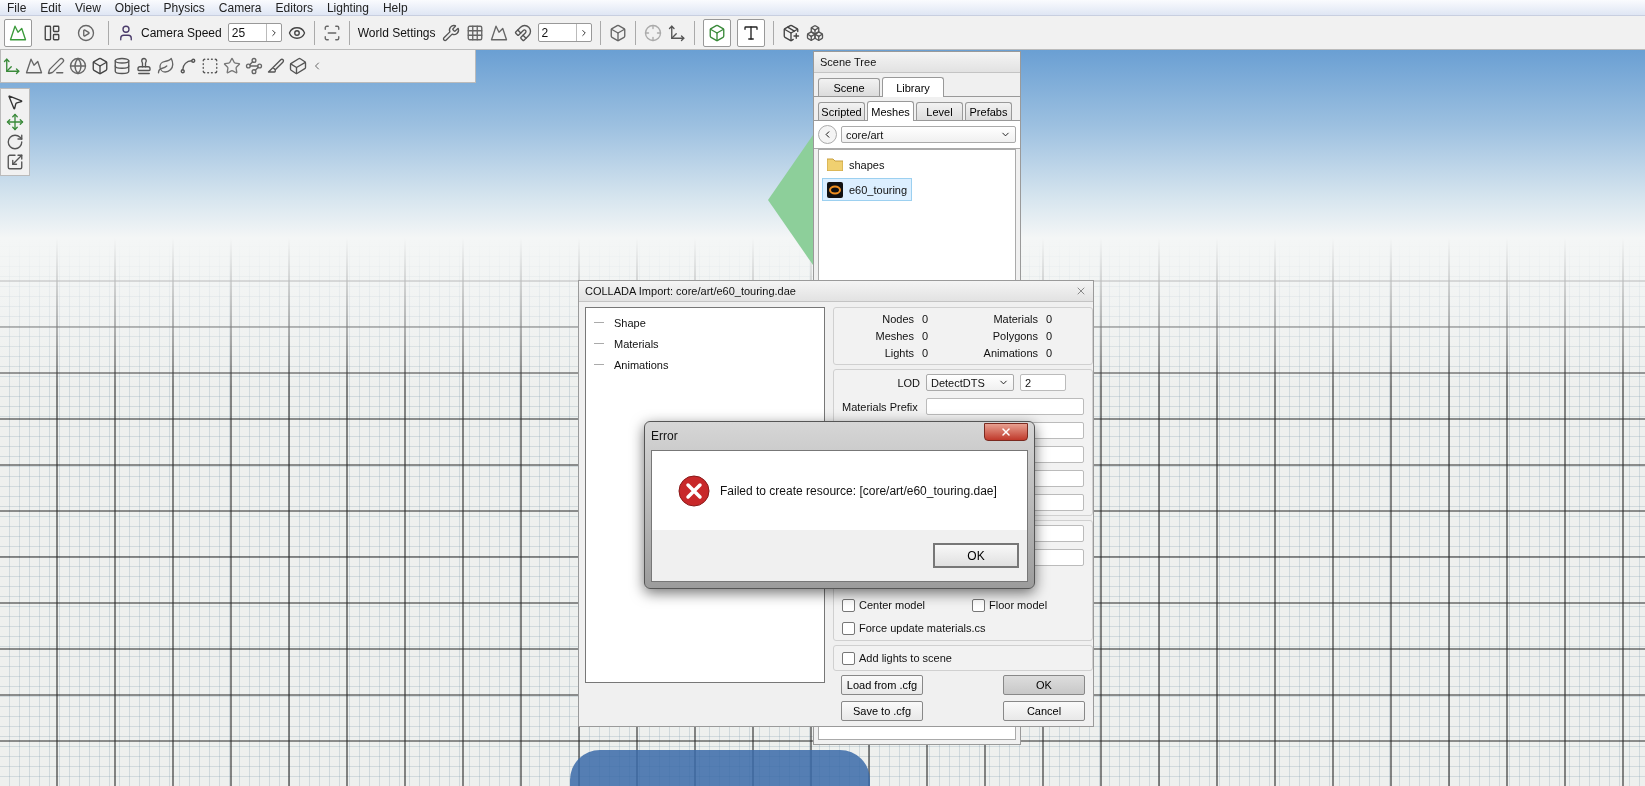  I want to click on tab: Library, so click(913, 87).